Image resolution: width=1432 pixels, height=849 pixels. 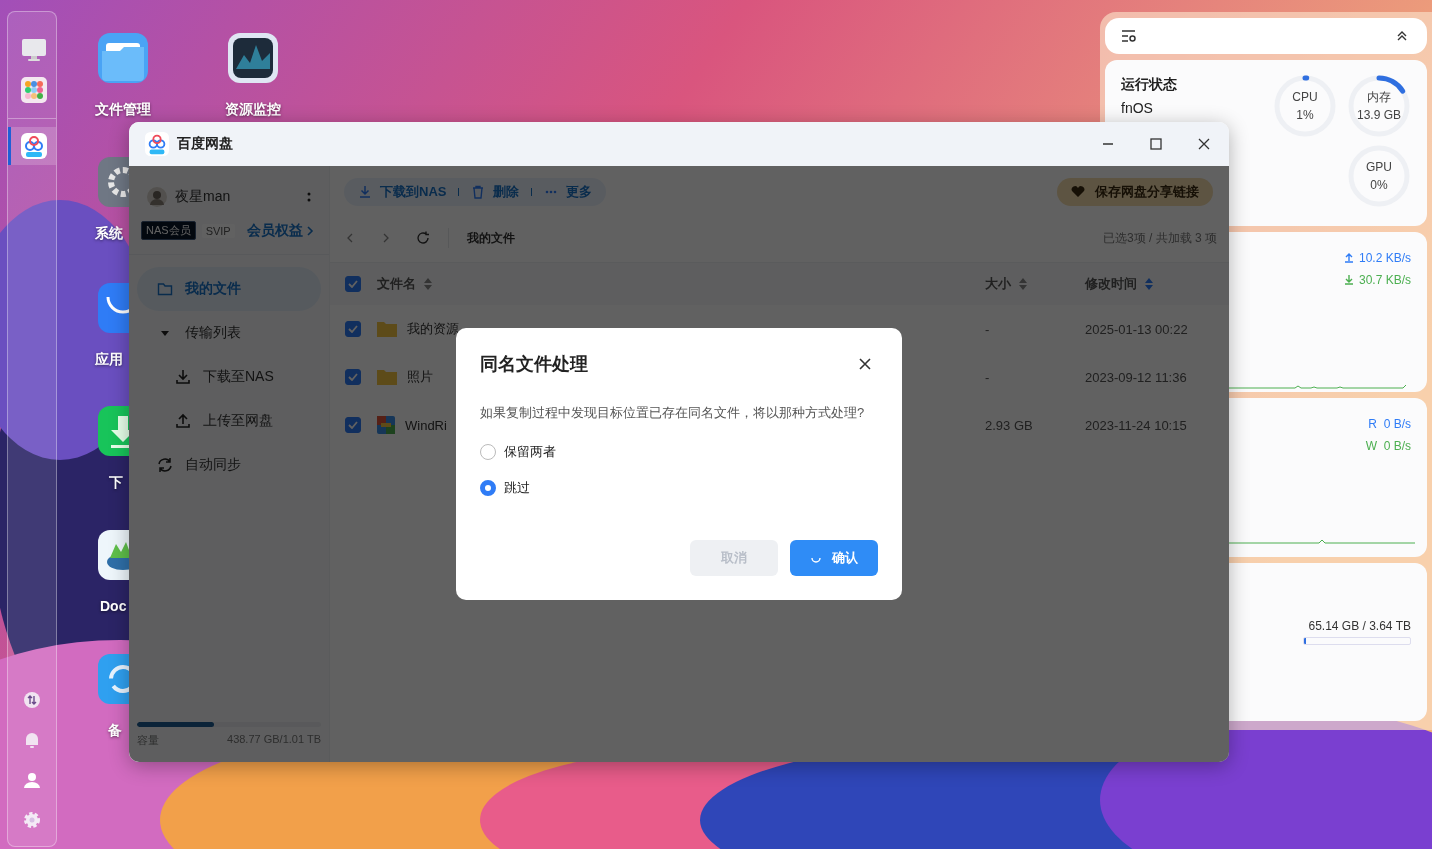 What do you see at coordinates (203, 197) in the screenshot?
I see `user-name: 夜星man` at bounding box center [203, 197].